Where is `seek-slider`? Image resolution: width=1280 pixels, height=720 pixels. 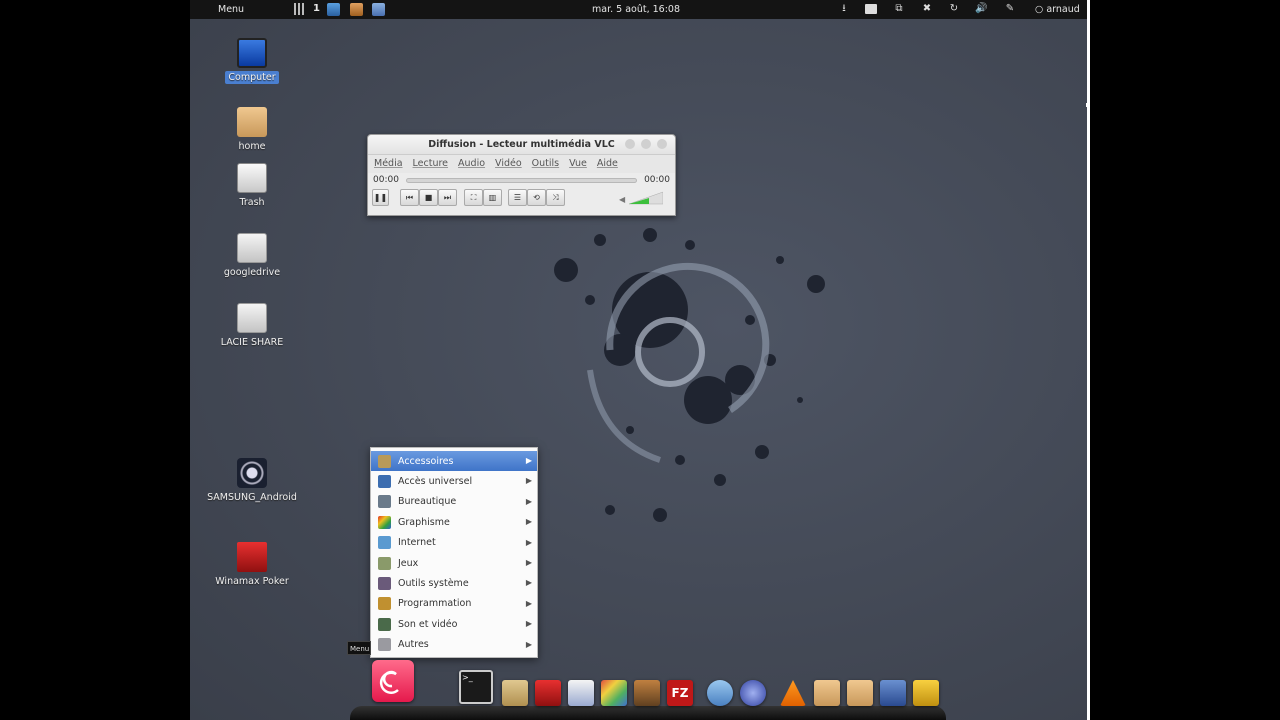
seek-slider is located at coordinates (521, 180).